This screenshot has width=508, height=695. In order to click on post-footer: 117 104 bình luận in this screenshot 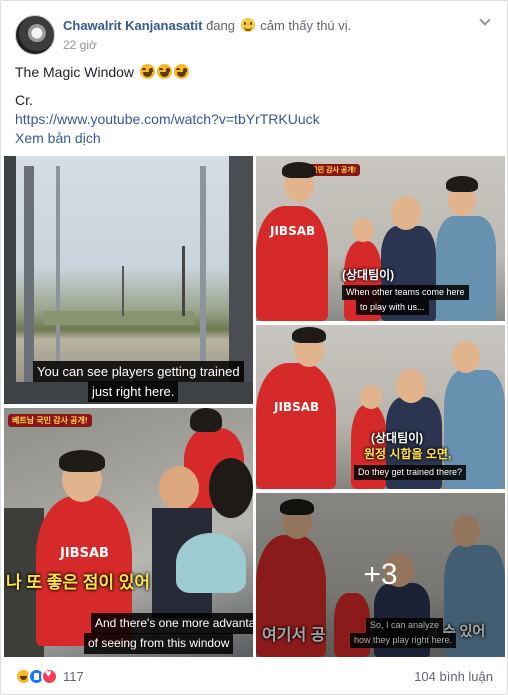, I will do `click(254, 677)`.